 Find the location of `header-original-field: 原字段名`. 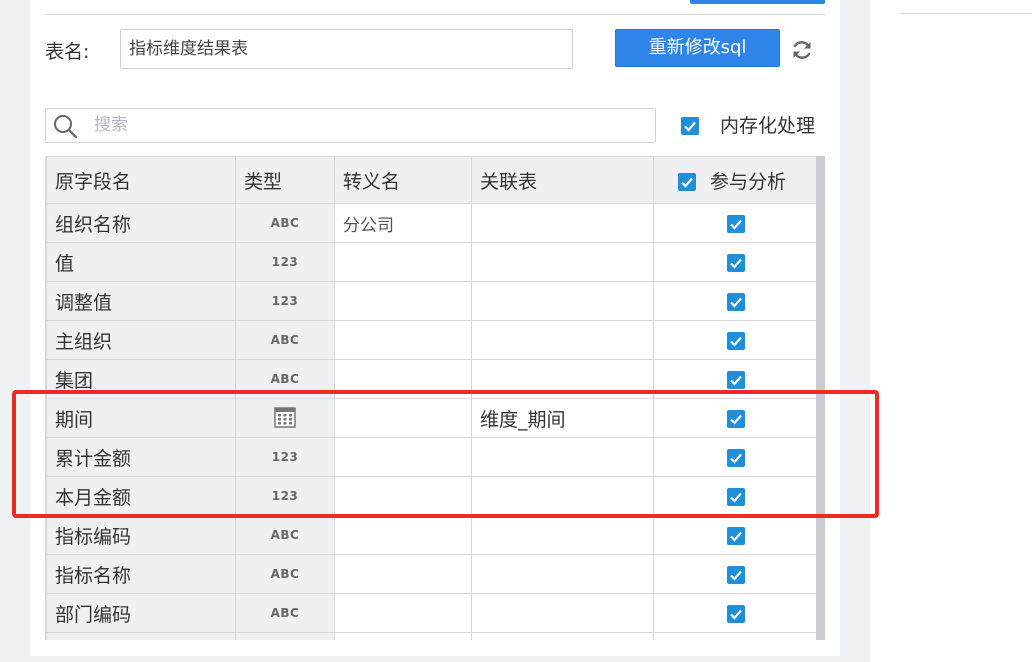

header-original-field: 原字段名 is located at coordinates (141, 180).